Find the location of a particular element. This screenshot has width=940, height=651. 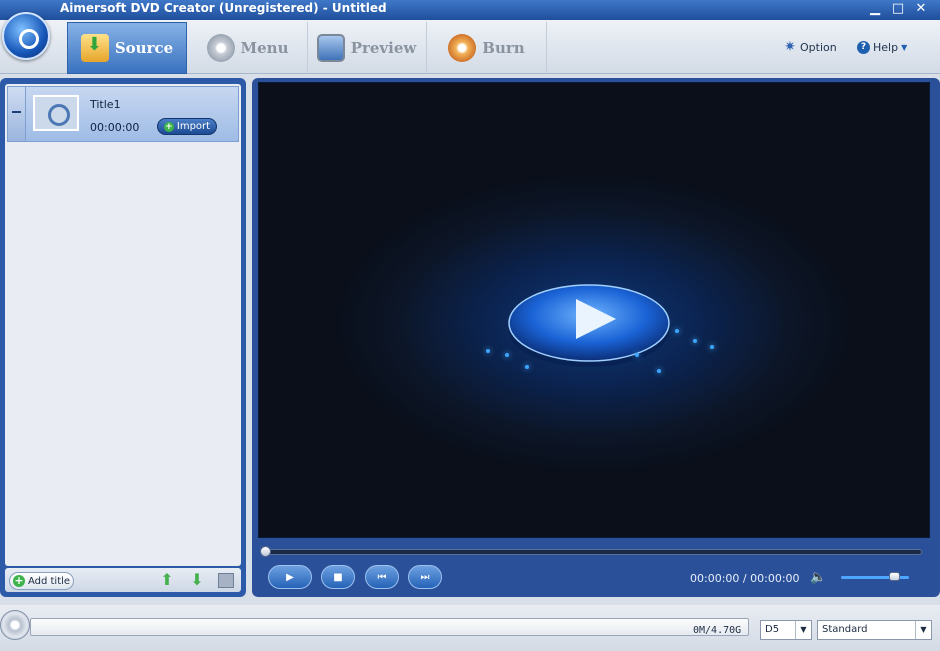

current-time: 00:00:00 is located at coordinates (715, 578).